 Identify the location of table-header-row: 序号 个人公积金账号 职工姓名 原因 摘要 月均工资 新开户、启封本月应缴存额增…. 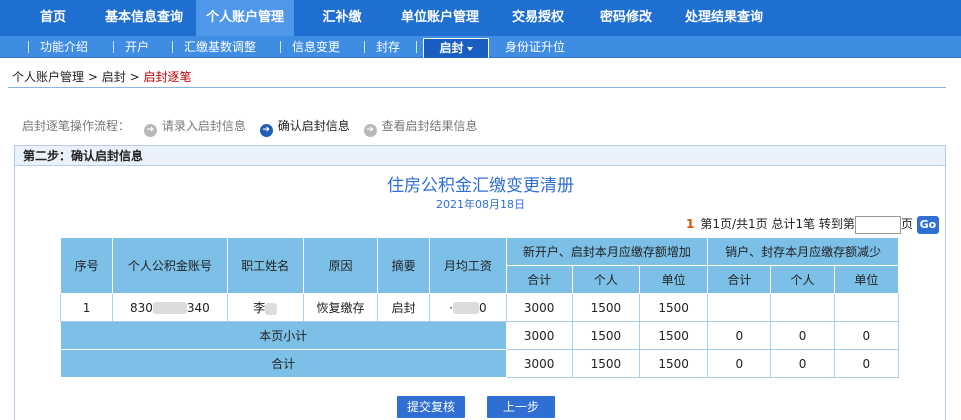
(479, 265).